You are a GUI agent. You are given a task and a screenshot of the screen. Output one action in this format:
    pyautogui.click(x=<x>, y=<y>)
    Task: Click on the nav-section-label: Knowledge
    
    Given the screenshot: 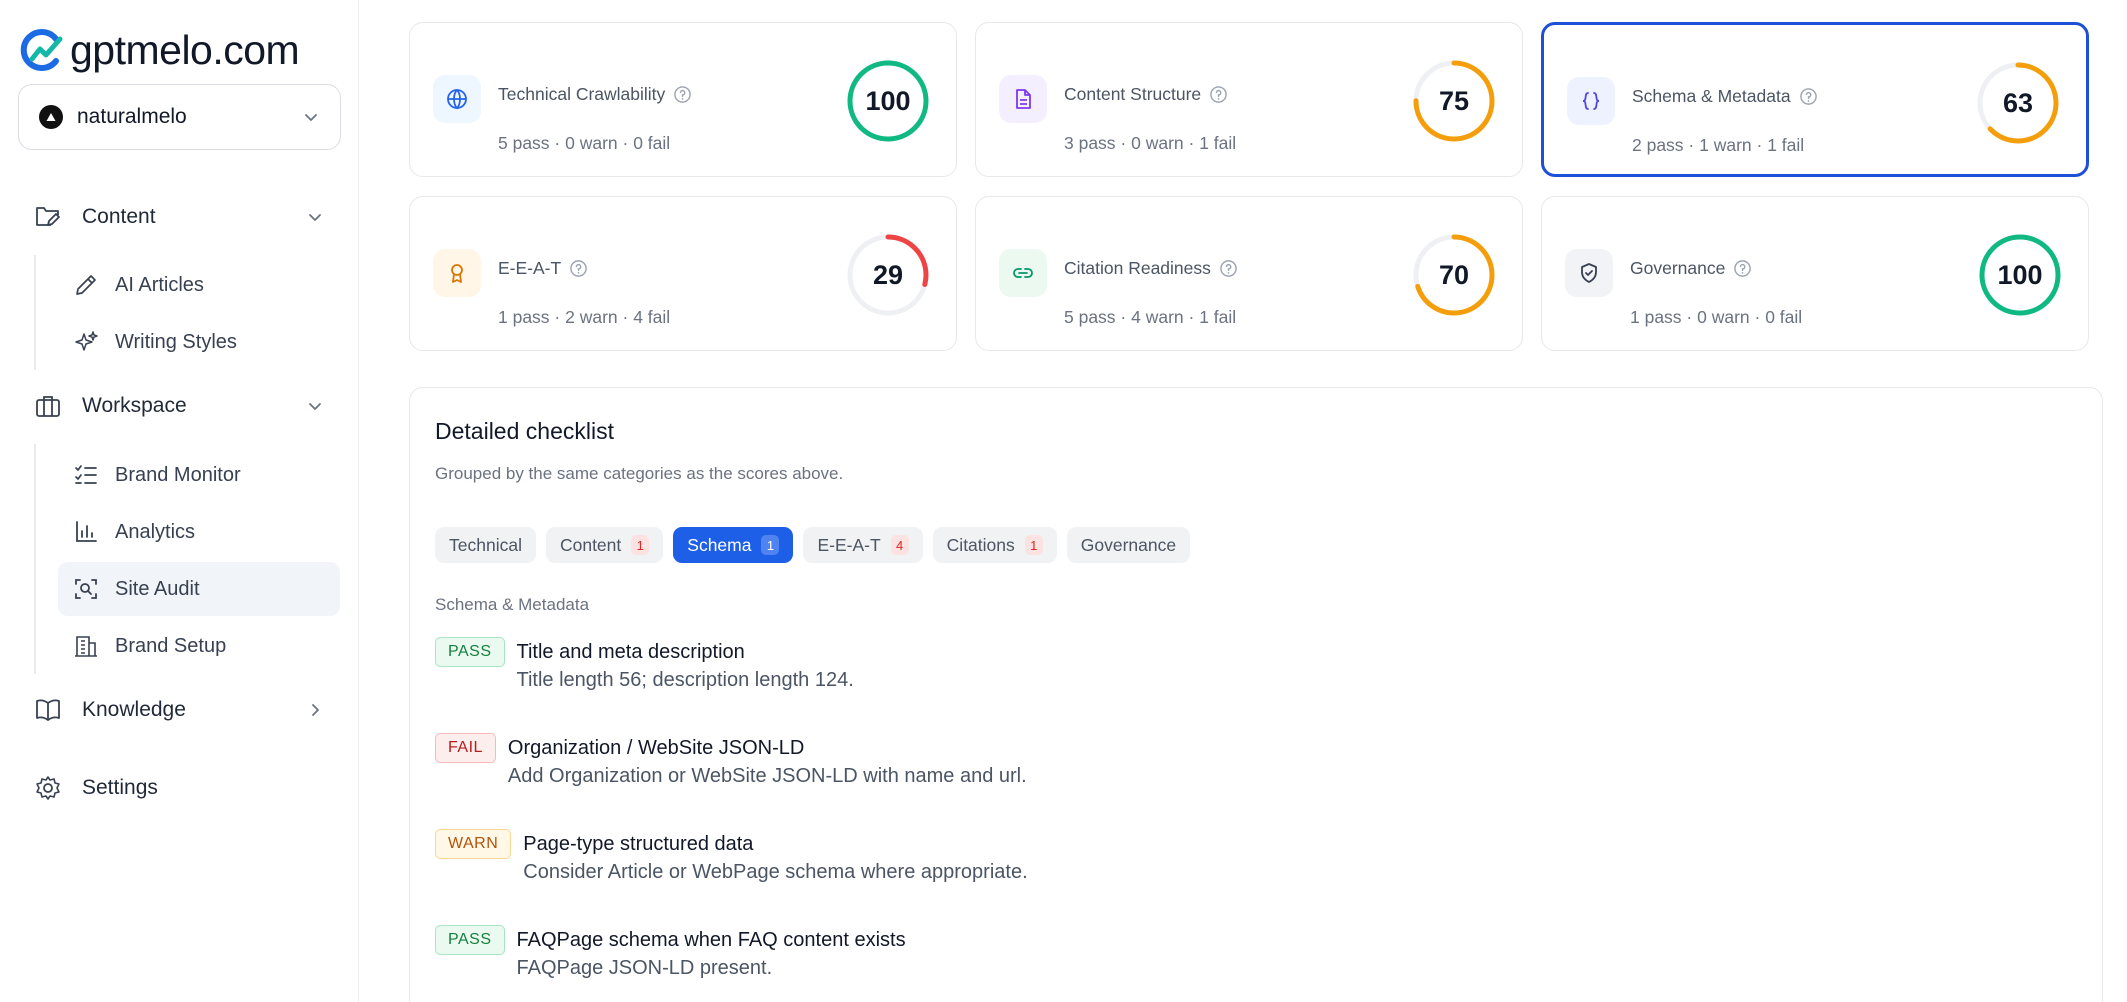 What is the action you would take?
    pyautogui.click(x=134, y=709)
    